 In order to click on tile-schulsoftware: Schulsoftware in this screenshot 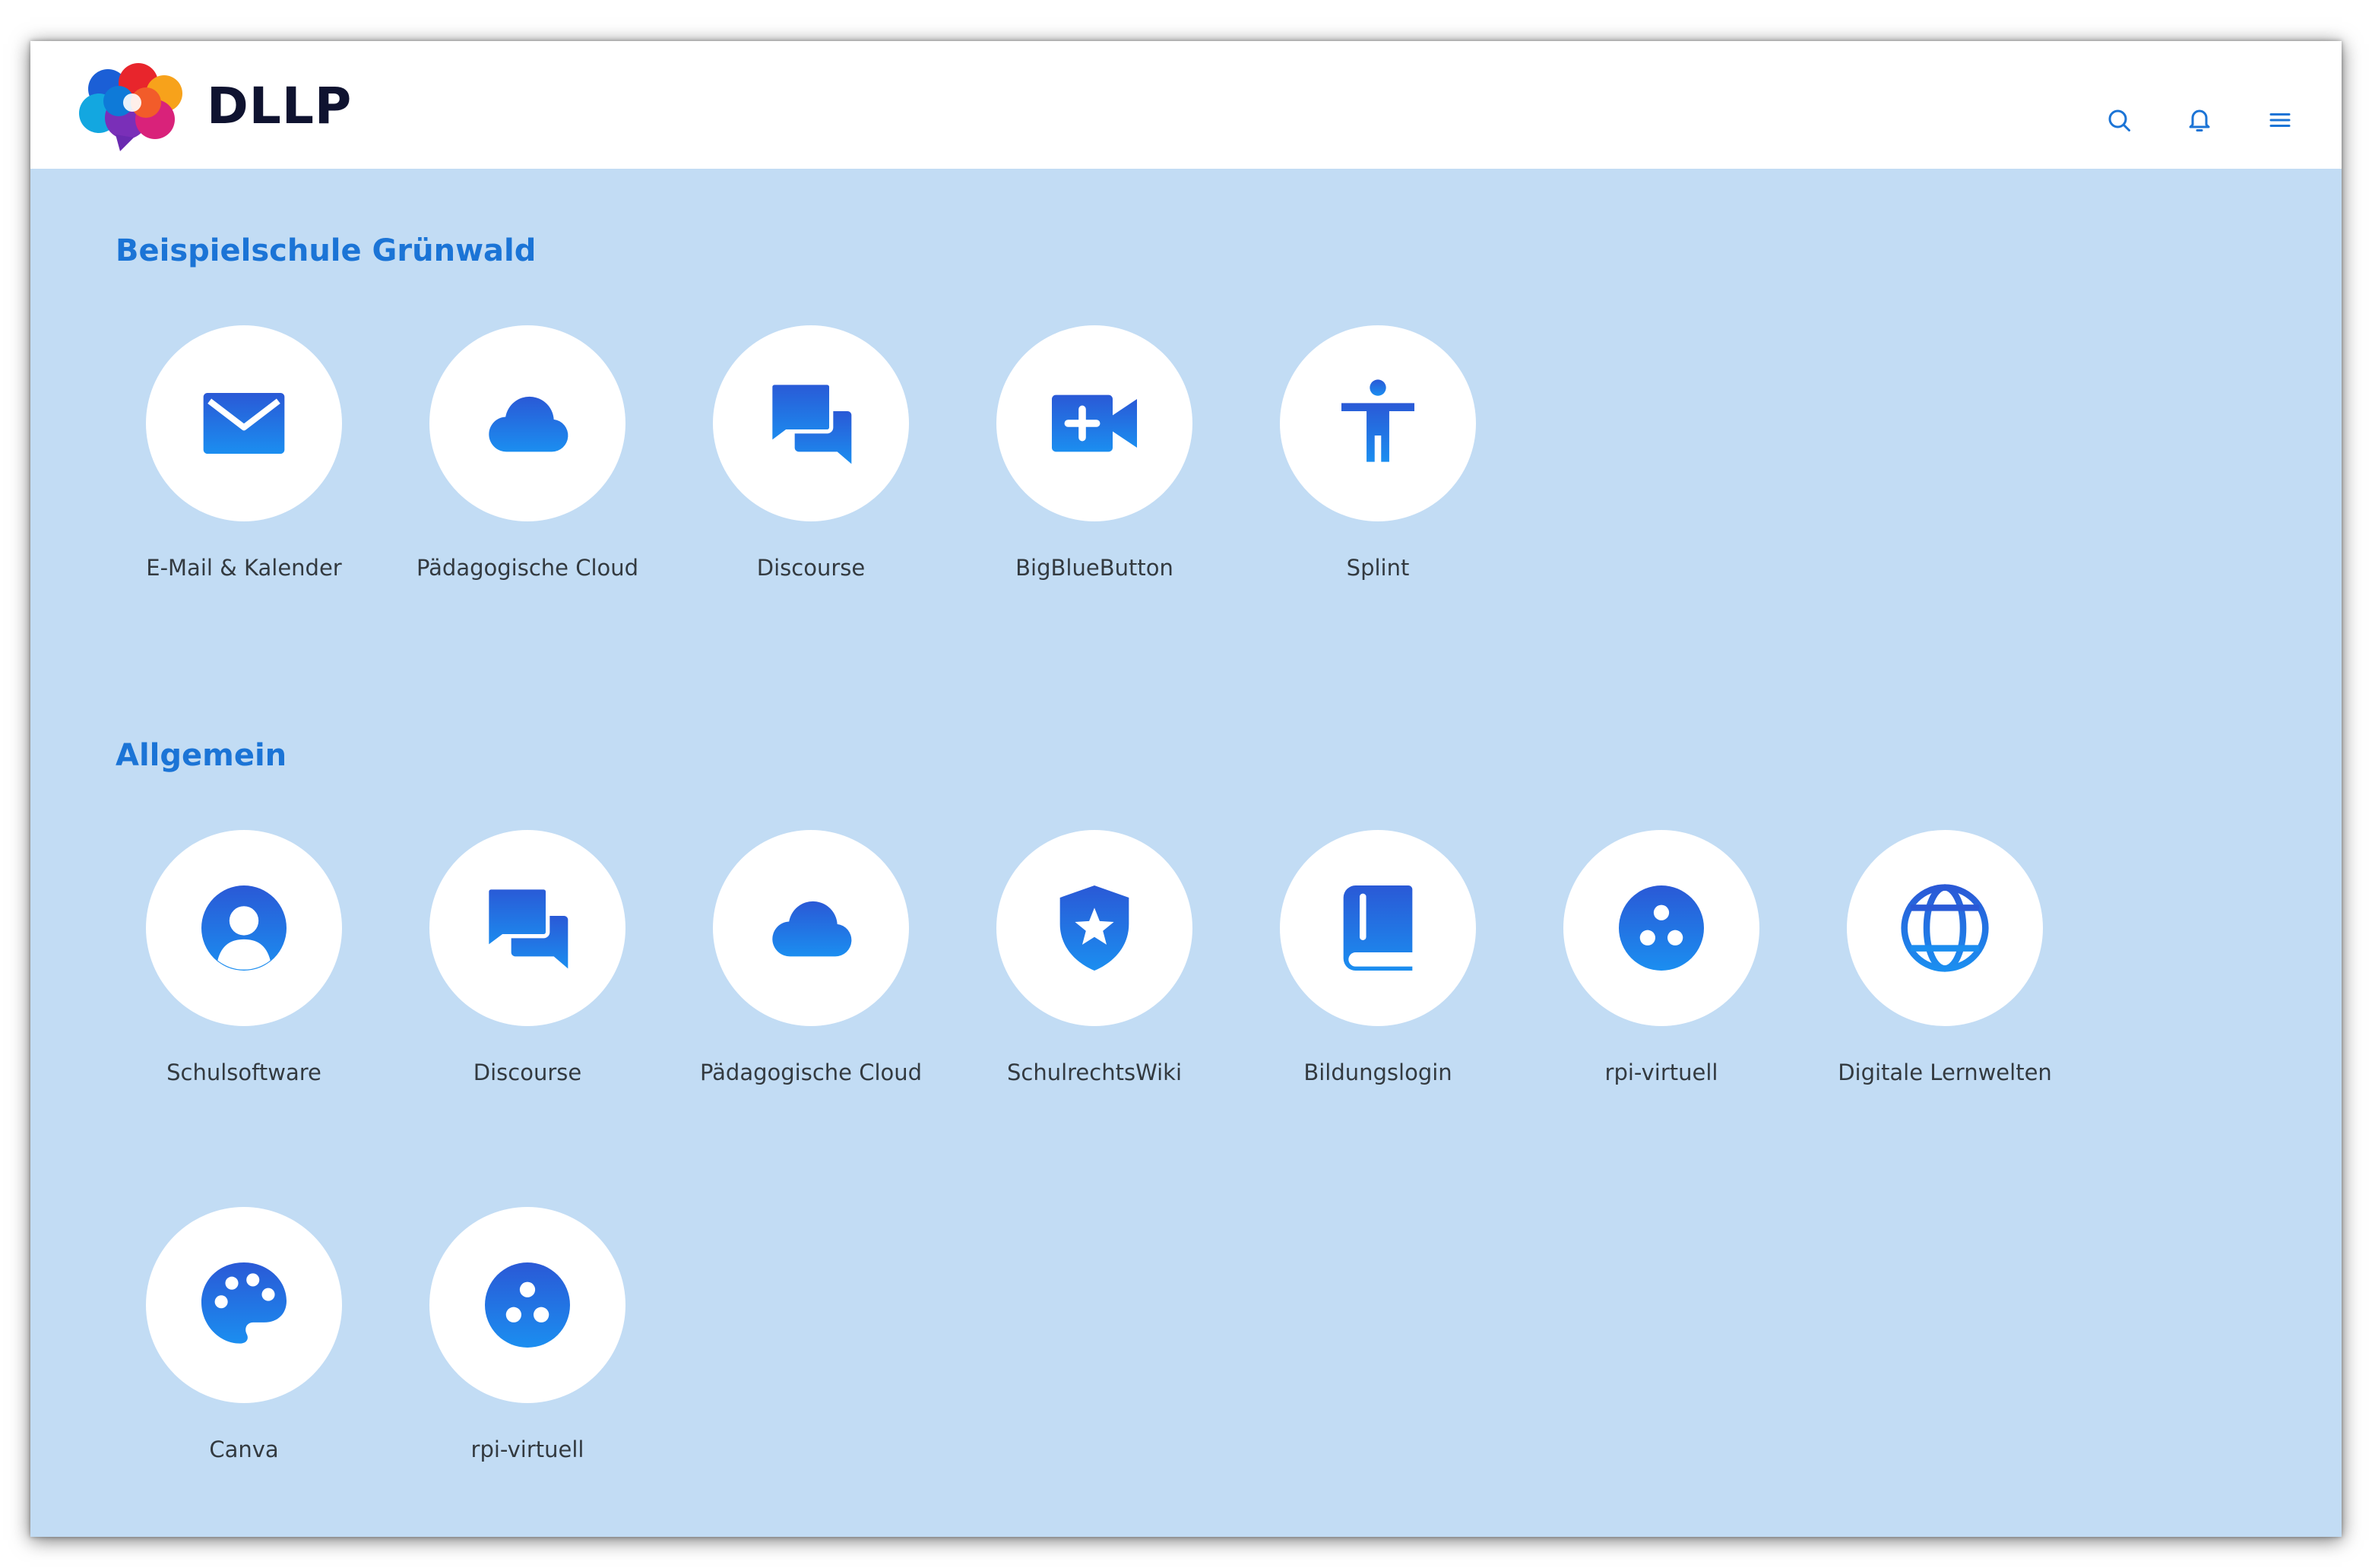, I will do `click(244, 959)`.